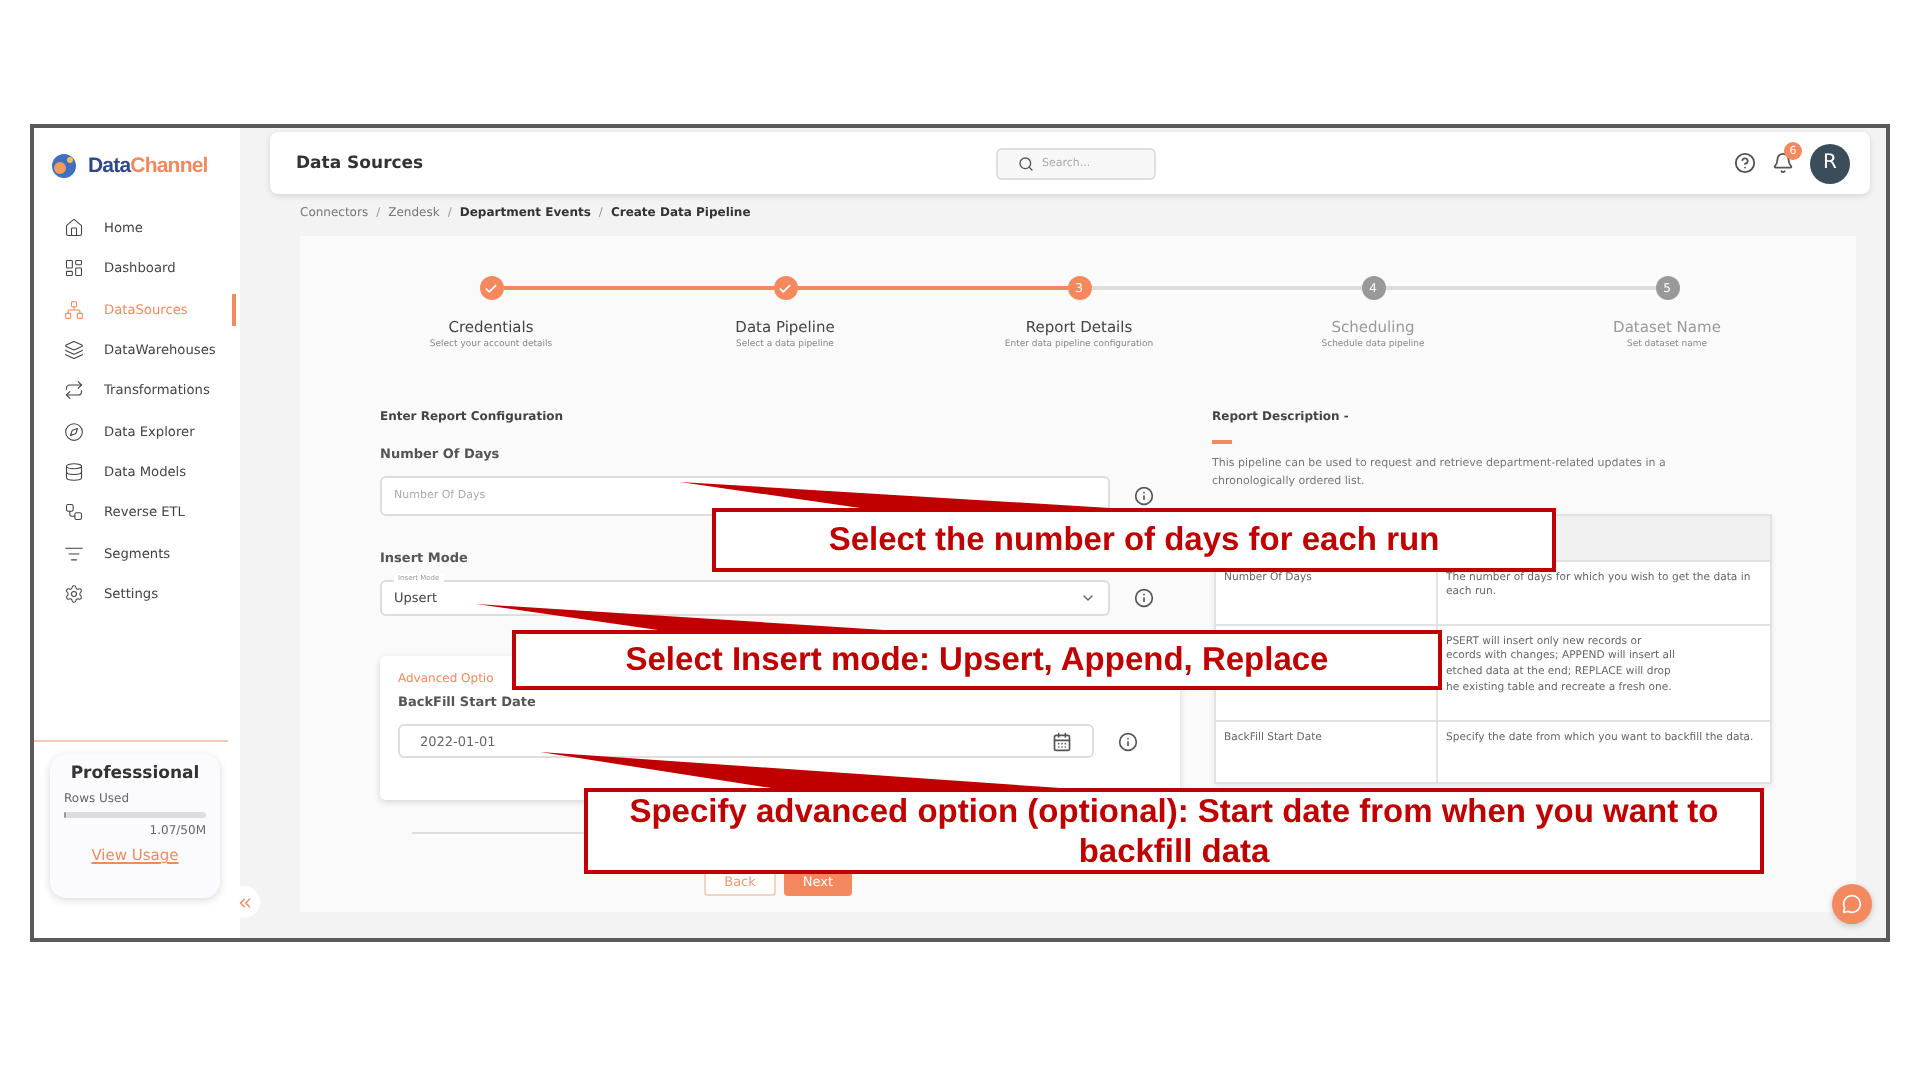 The width and height of the screenshot is (1920, 1080). I want to click on avatar: R, so click(1830, 163).